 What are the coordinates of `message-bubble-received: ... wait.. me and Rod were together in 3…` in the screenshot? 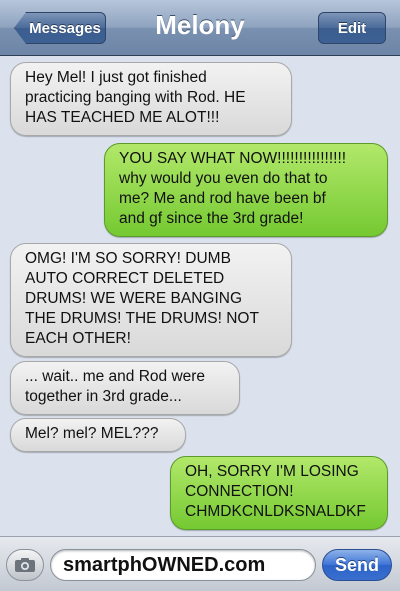 It's located at (125, 388).